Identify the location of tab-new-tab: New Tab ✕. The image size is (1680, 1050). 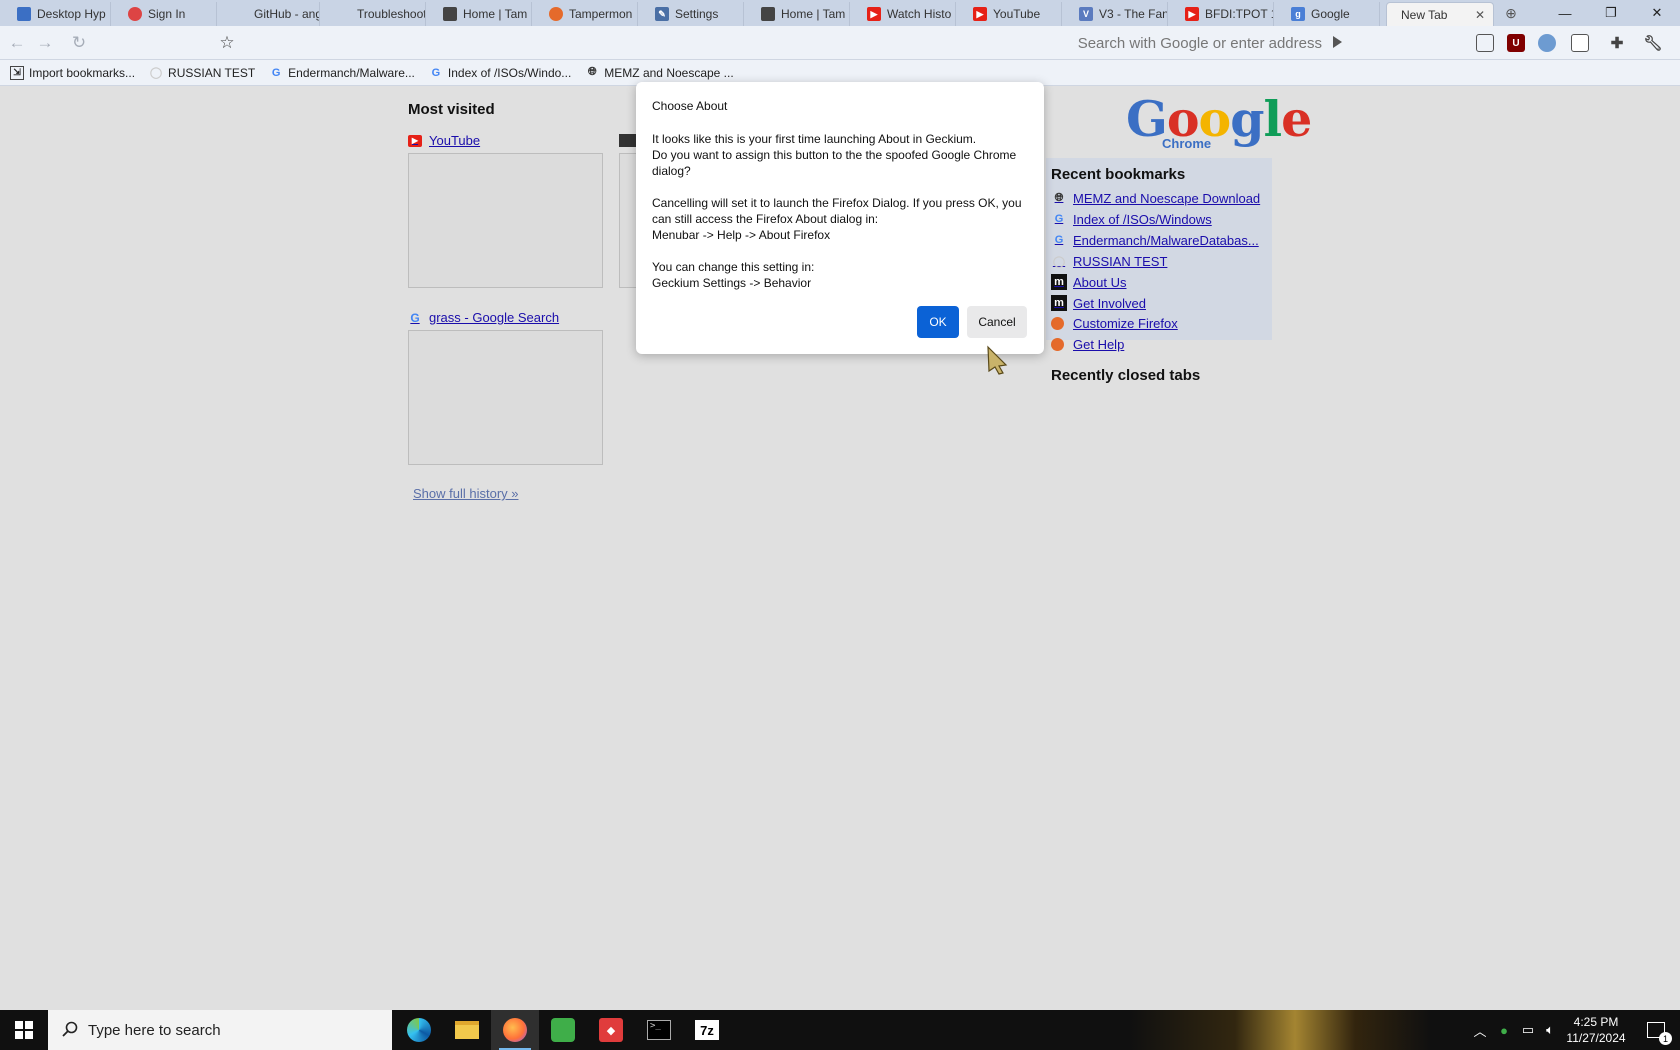
(1440, 14).